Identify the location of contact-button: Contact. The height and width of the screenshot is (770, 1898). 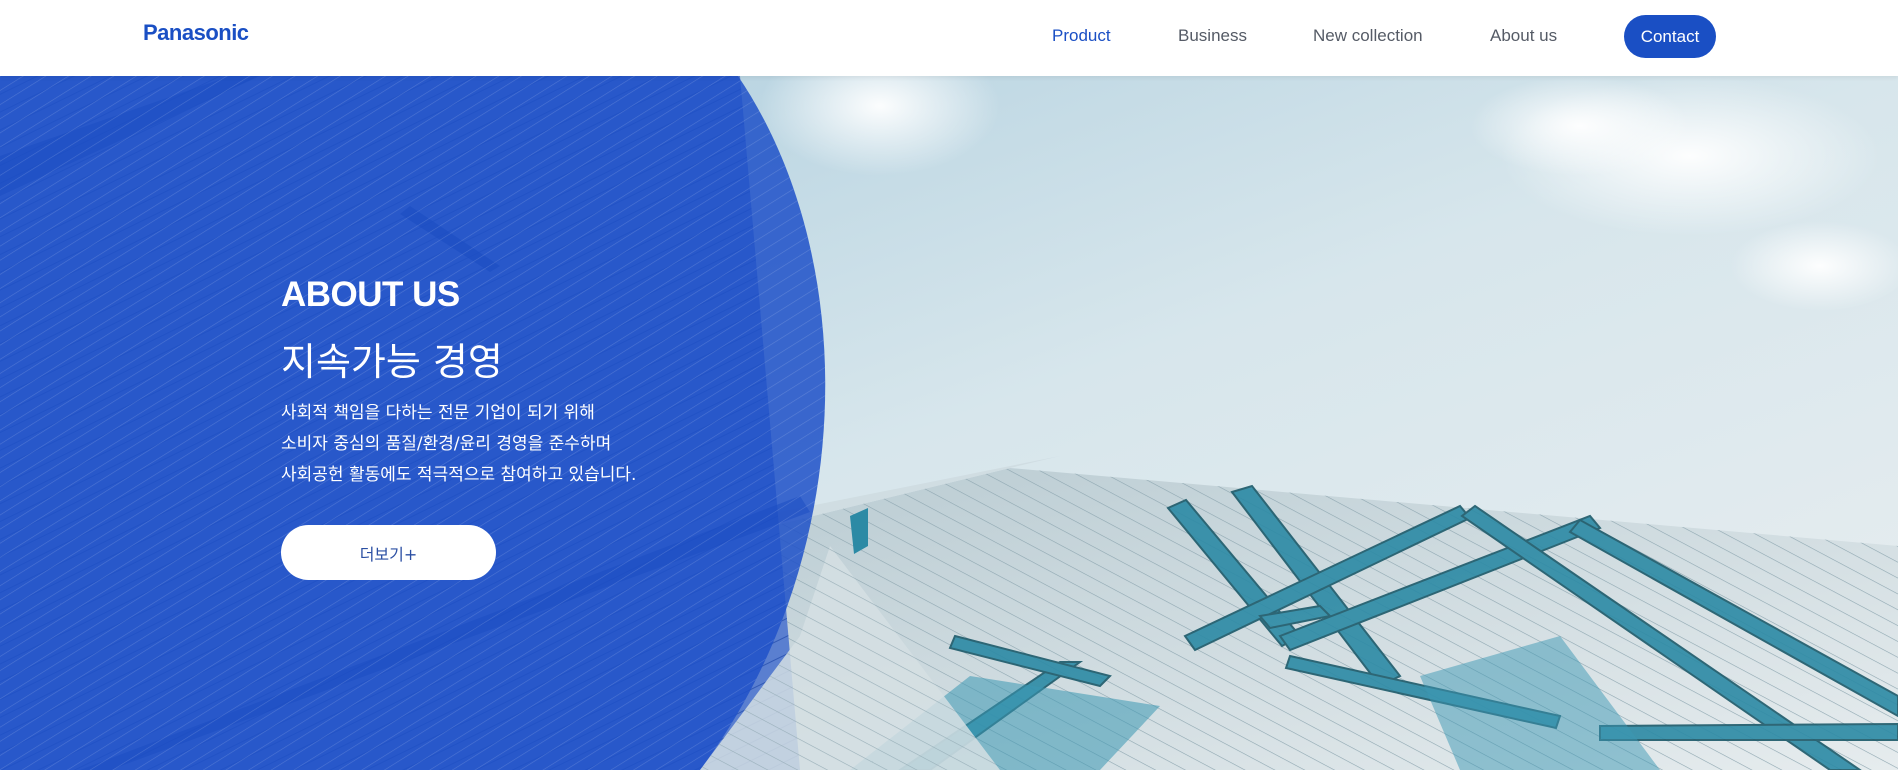
(1670, 36).